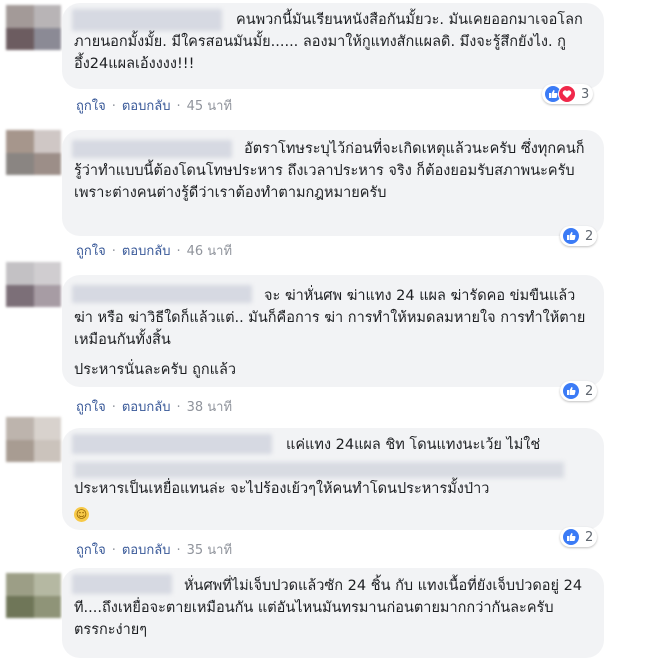 This screenshot has width=650, height=658. What do you see at coordinates (413, 445) in the screenshot?
I see `comment-text: แค่แทง 24แผล ชิท โดนแทงนะเว้ย ไม่ใช่` at bounding box center [413, 445].